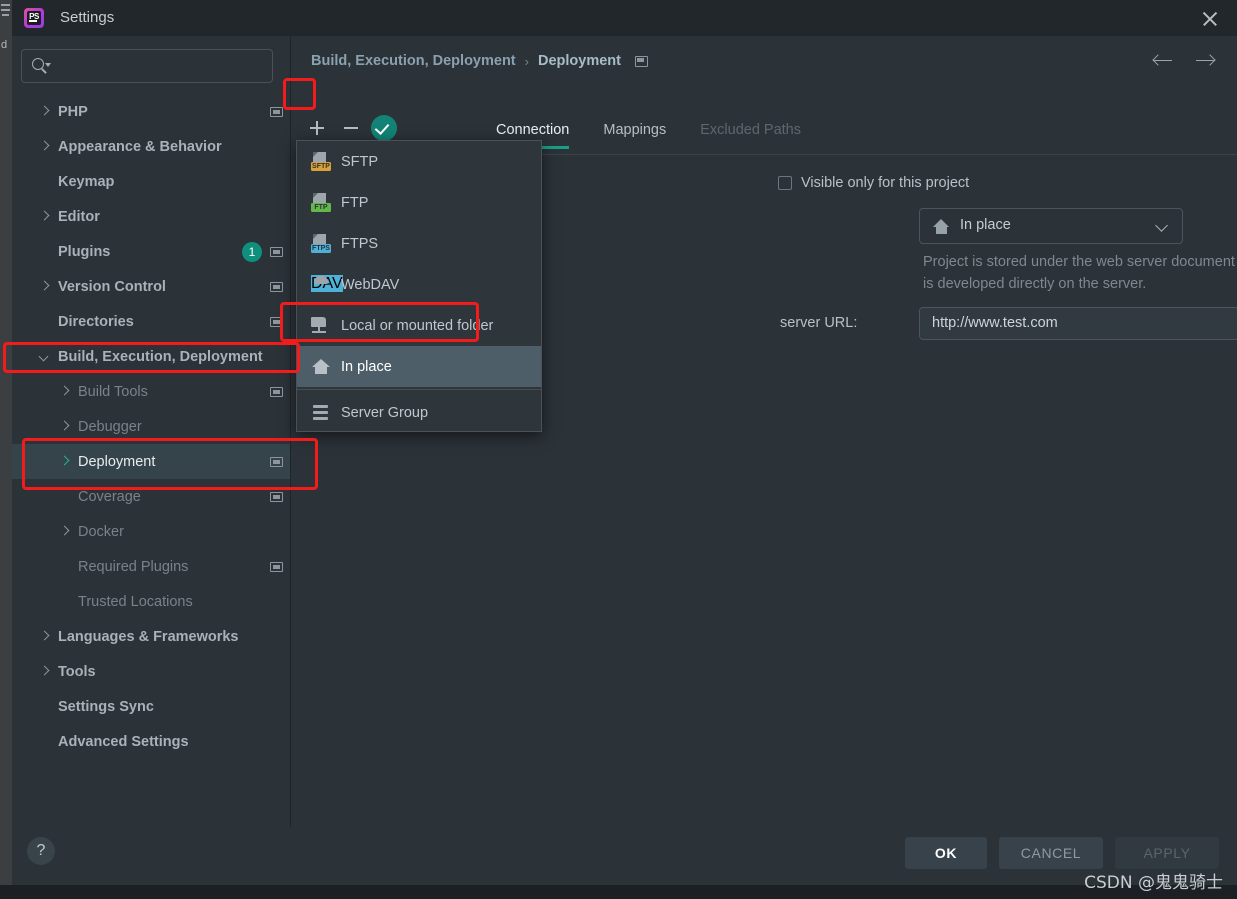 The height and width of the screenshot is (899, 1237). What do you see at coordinates (151, 531) in the screenshot?
I see `sidebar-item-docker: Docker` at bounding box center [151, 531].